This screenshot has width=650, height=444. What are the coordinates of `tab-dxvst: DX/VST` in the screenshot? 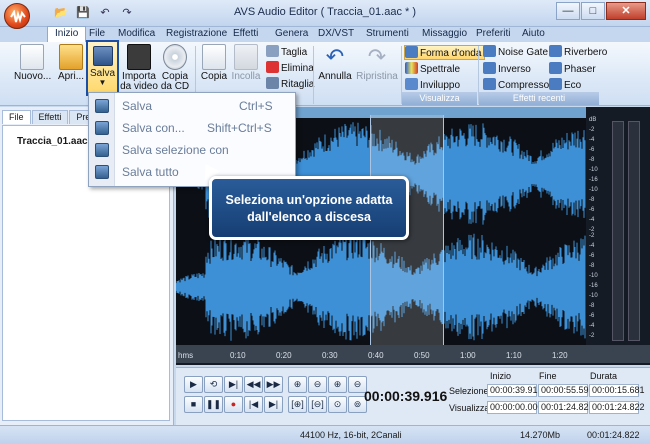 It's located at (336, 34).